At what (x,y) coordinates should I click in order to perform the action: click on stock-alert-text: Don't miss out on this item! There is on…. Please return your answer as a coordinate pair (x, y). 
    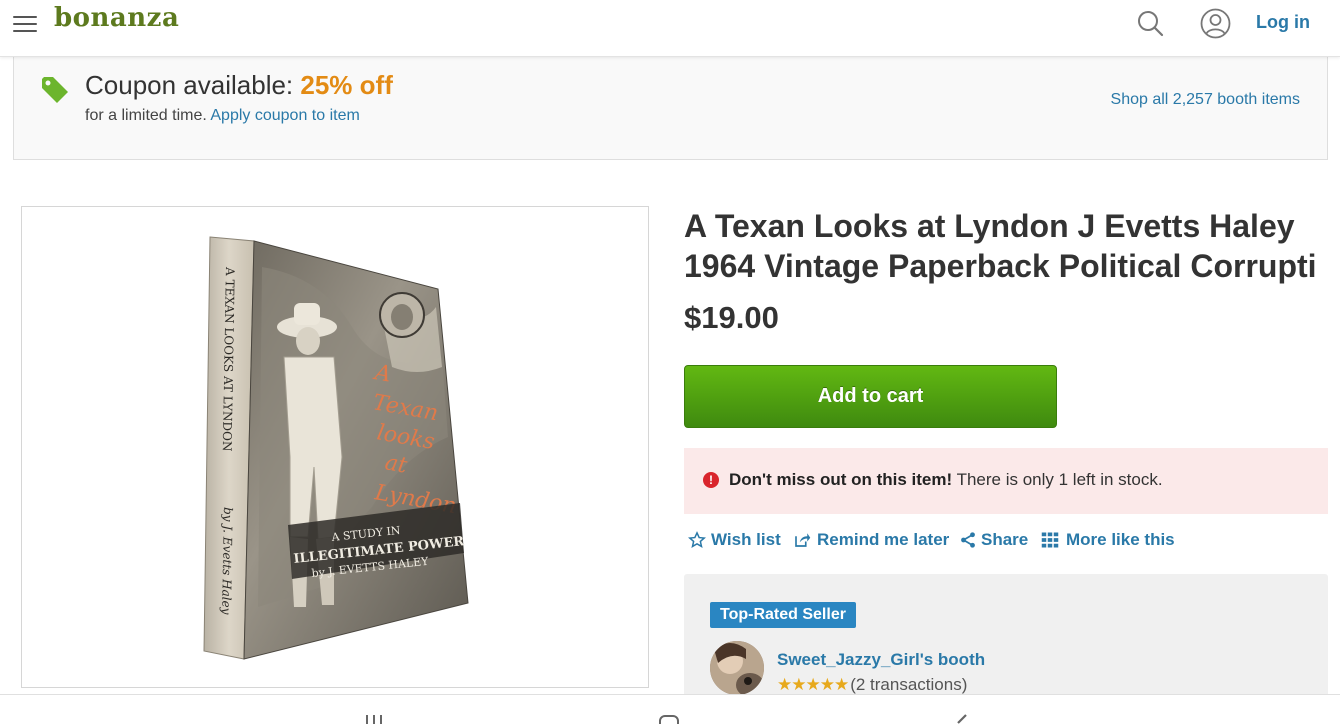
    Looking at the image, I should click on (946, 480).